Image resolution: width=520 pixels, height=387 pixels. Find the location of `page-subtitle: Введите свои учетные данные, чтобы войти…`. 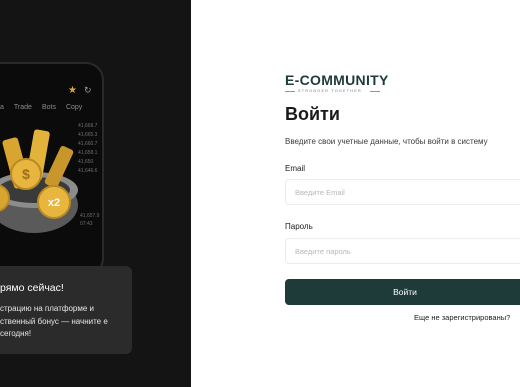

page-subtitle: Введите свои учетные данные, чтобы войти… is located at coordinates (386, 141).